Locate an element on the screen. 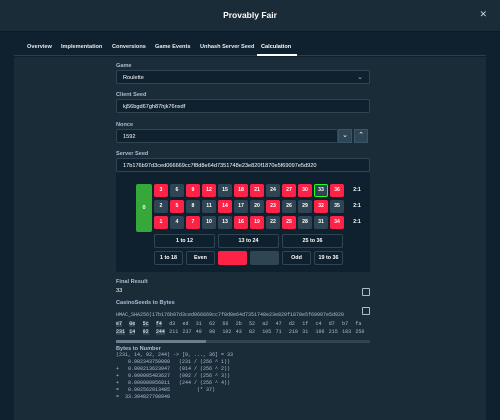  roulette-cell: 9 is located at coordinates (193, 190).